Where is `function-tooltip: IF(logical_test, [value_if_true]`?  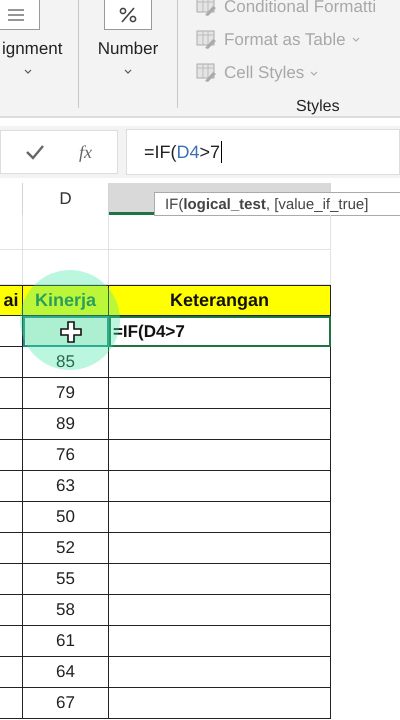
function-tooltip: IF(logical_test, [value_if_true] is located at coordinates (277, 204).